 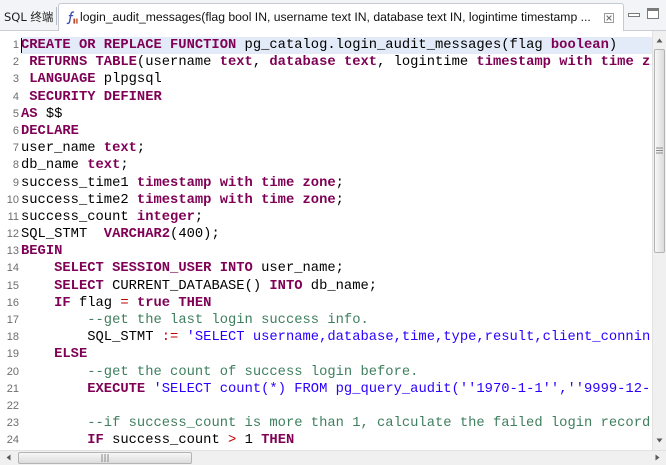 What do you see at coordinates (336, 165) in the screenshot?
I see `code-line-text: db_name text;` at bounding box center [336, 165].